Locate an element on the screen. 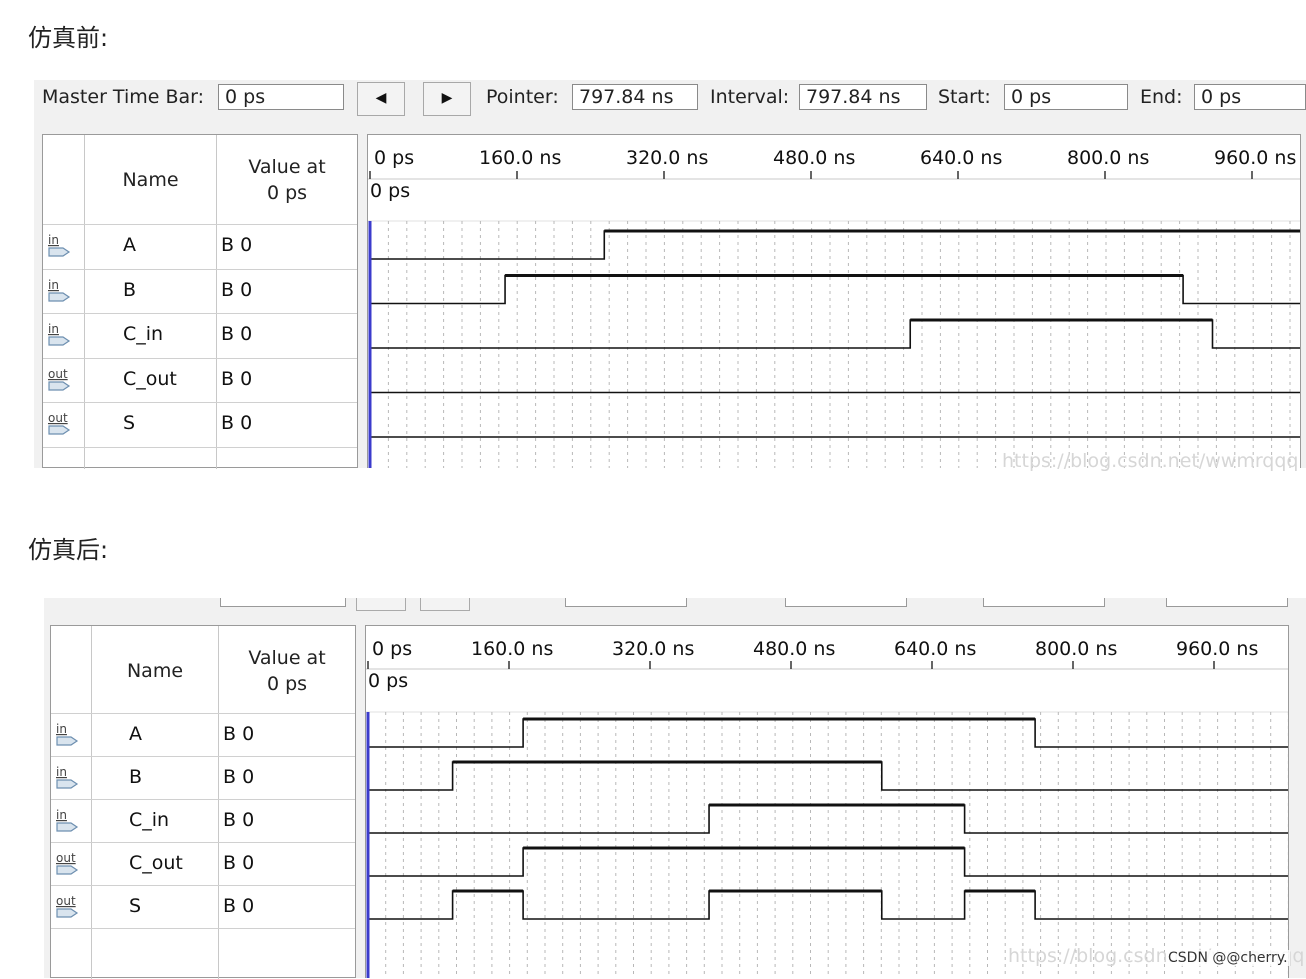  pointer-field: 797.84 ns is located at coordinates (635, 97).